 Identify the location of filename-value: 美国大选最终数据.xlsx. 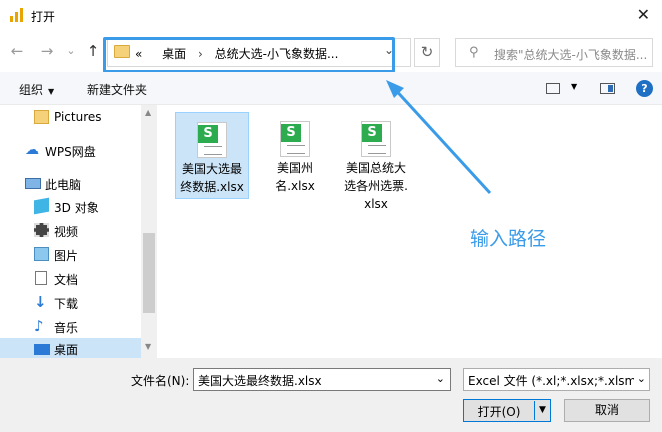
(260, 381).